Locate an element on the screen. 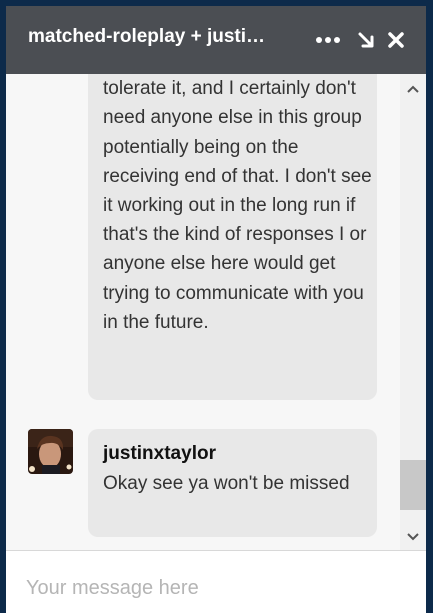  scrollbar-thumb is located at coordinates (413, 485).